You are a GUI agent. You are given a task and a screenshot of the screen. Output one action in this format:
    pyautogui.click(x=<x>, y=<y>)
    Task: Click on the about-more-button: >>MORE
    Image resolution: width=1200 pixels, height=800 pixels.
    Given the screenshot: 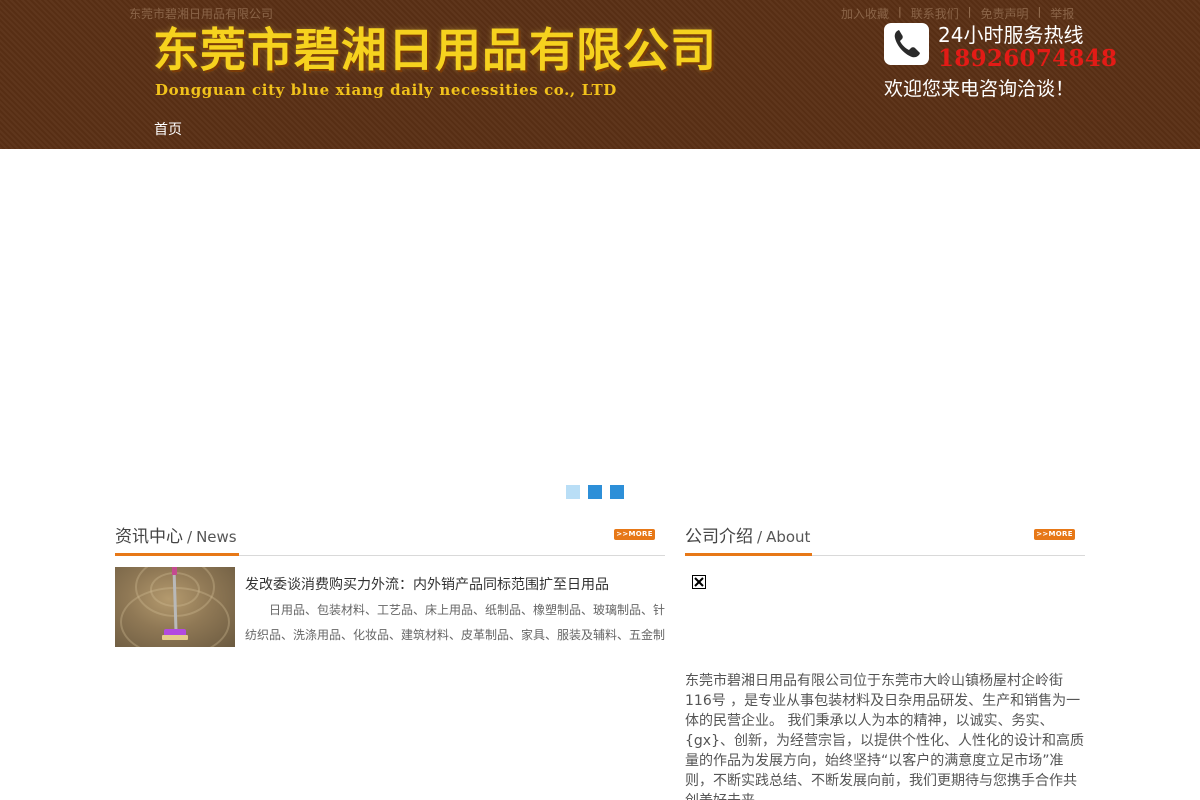 What is the action you would take?
    pyautogui.click(x=1054, y=534)
    